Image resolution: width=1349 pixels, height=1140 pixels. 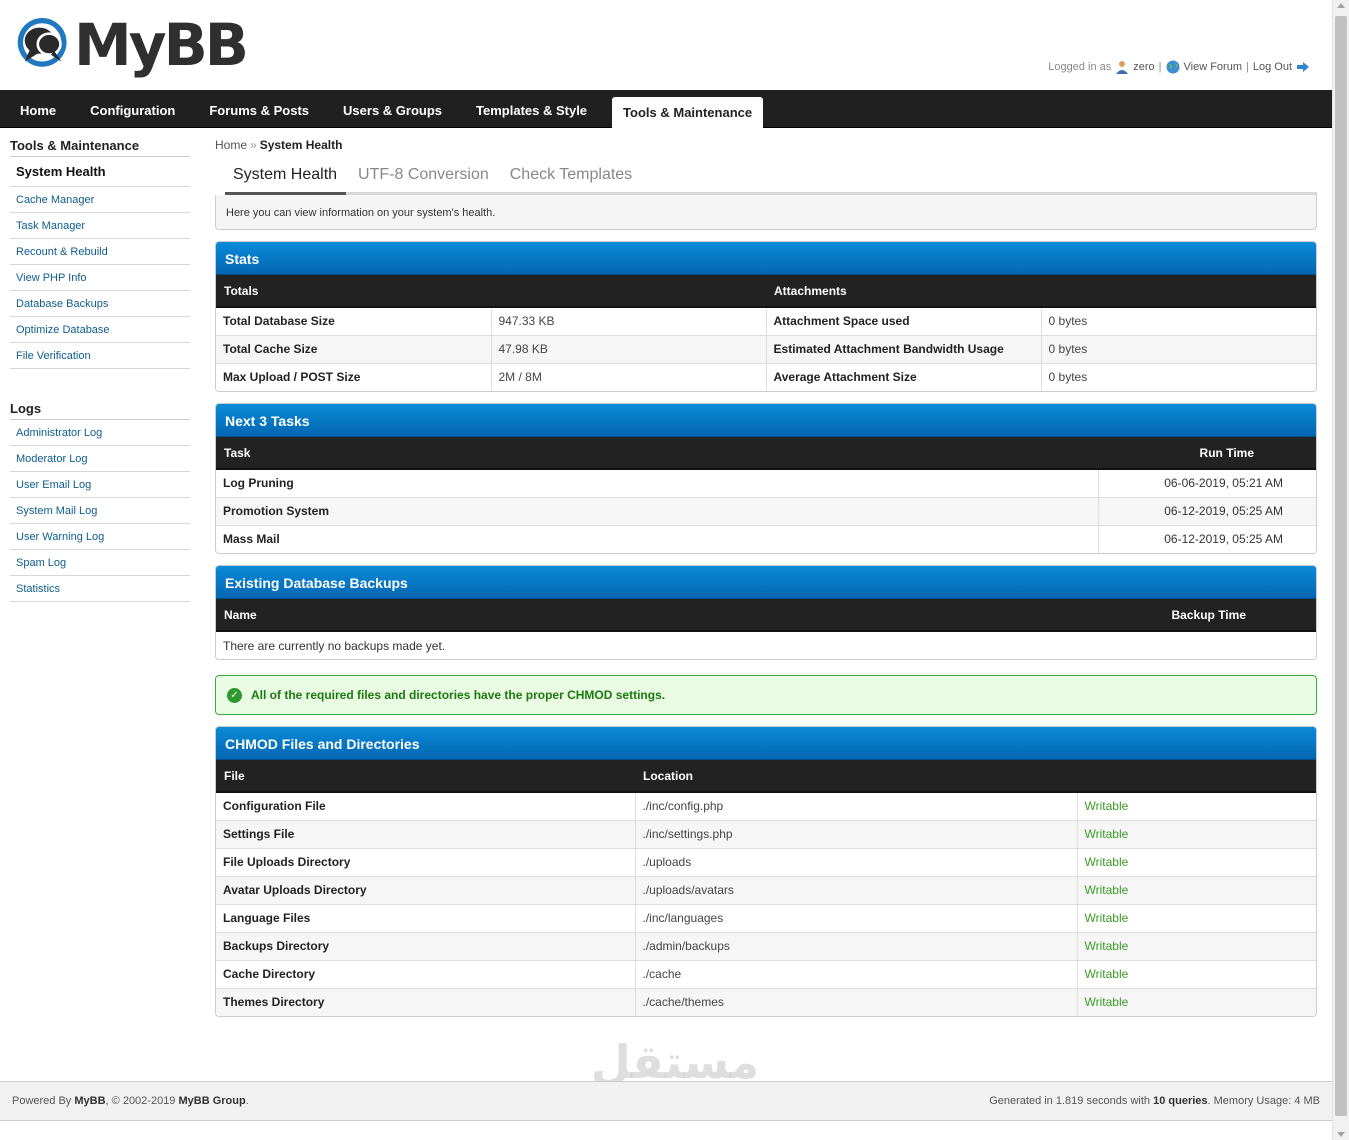 I want to click on logout-link: Log Out, so click(x=1272, y=67).